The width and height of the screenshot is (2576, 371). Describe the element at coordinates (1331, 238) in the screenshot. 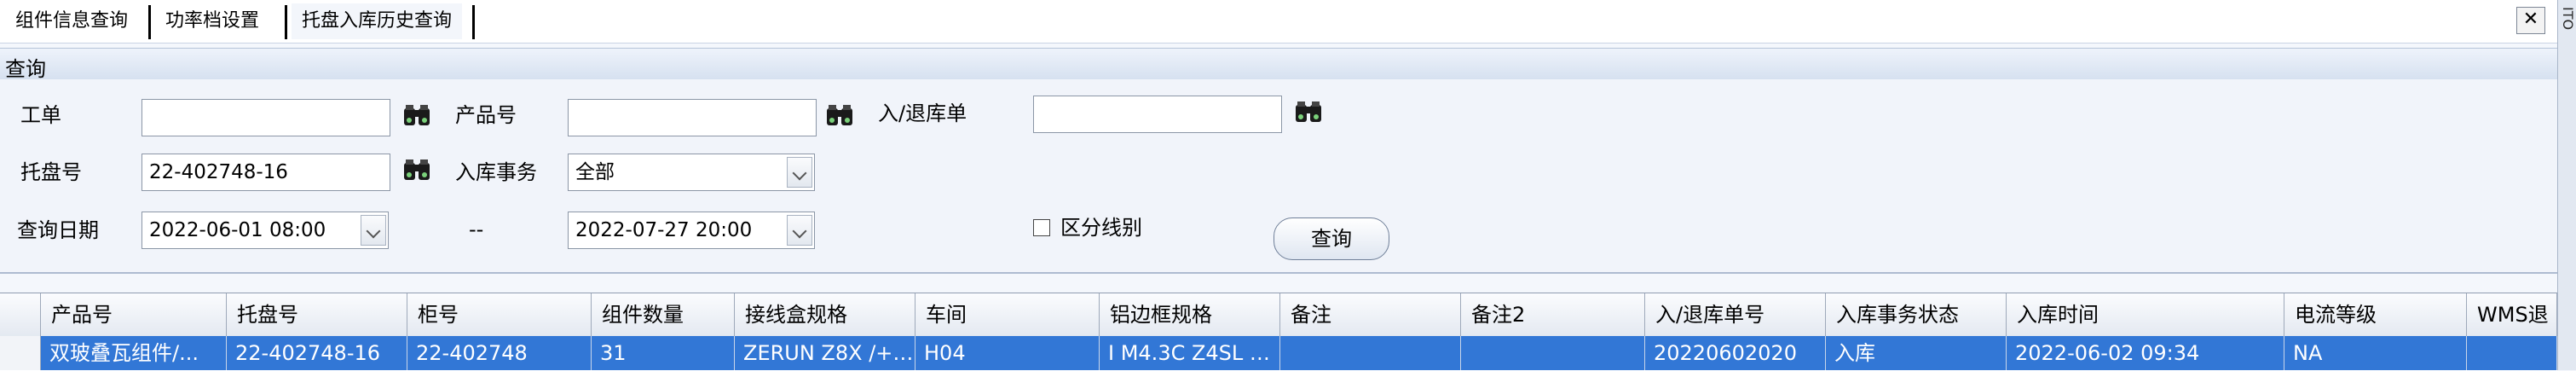

I see `query-button: 查询` at that location.